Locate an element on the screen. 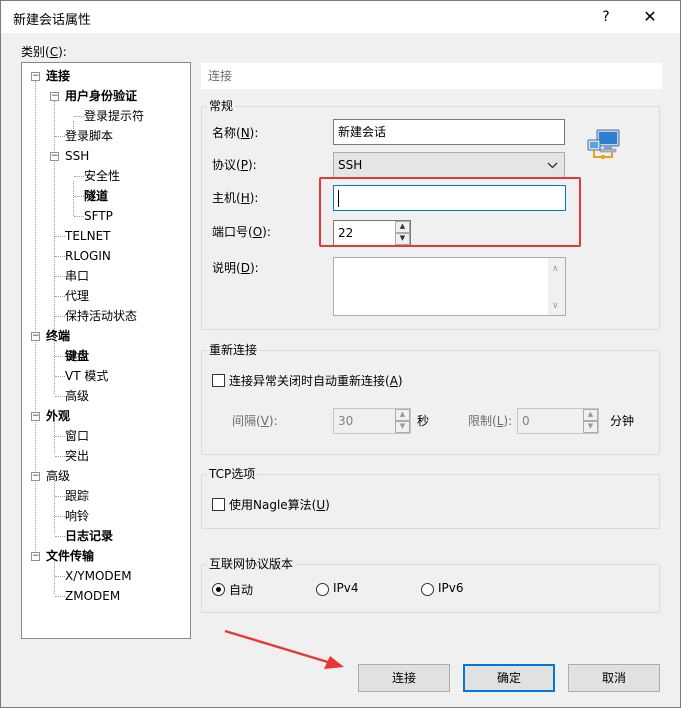  interval-unit: 秒 is located at coordinates (423, 421).